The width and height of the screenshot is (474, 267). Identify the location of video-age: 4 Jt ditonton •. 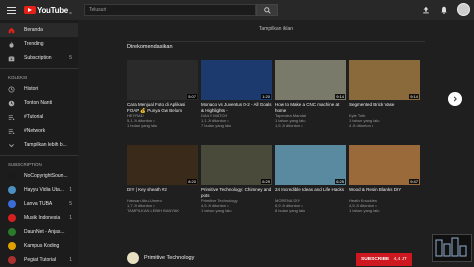
(361, 125).